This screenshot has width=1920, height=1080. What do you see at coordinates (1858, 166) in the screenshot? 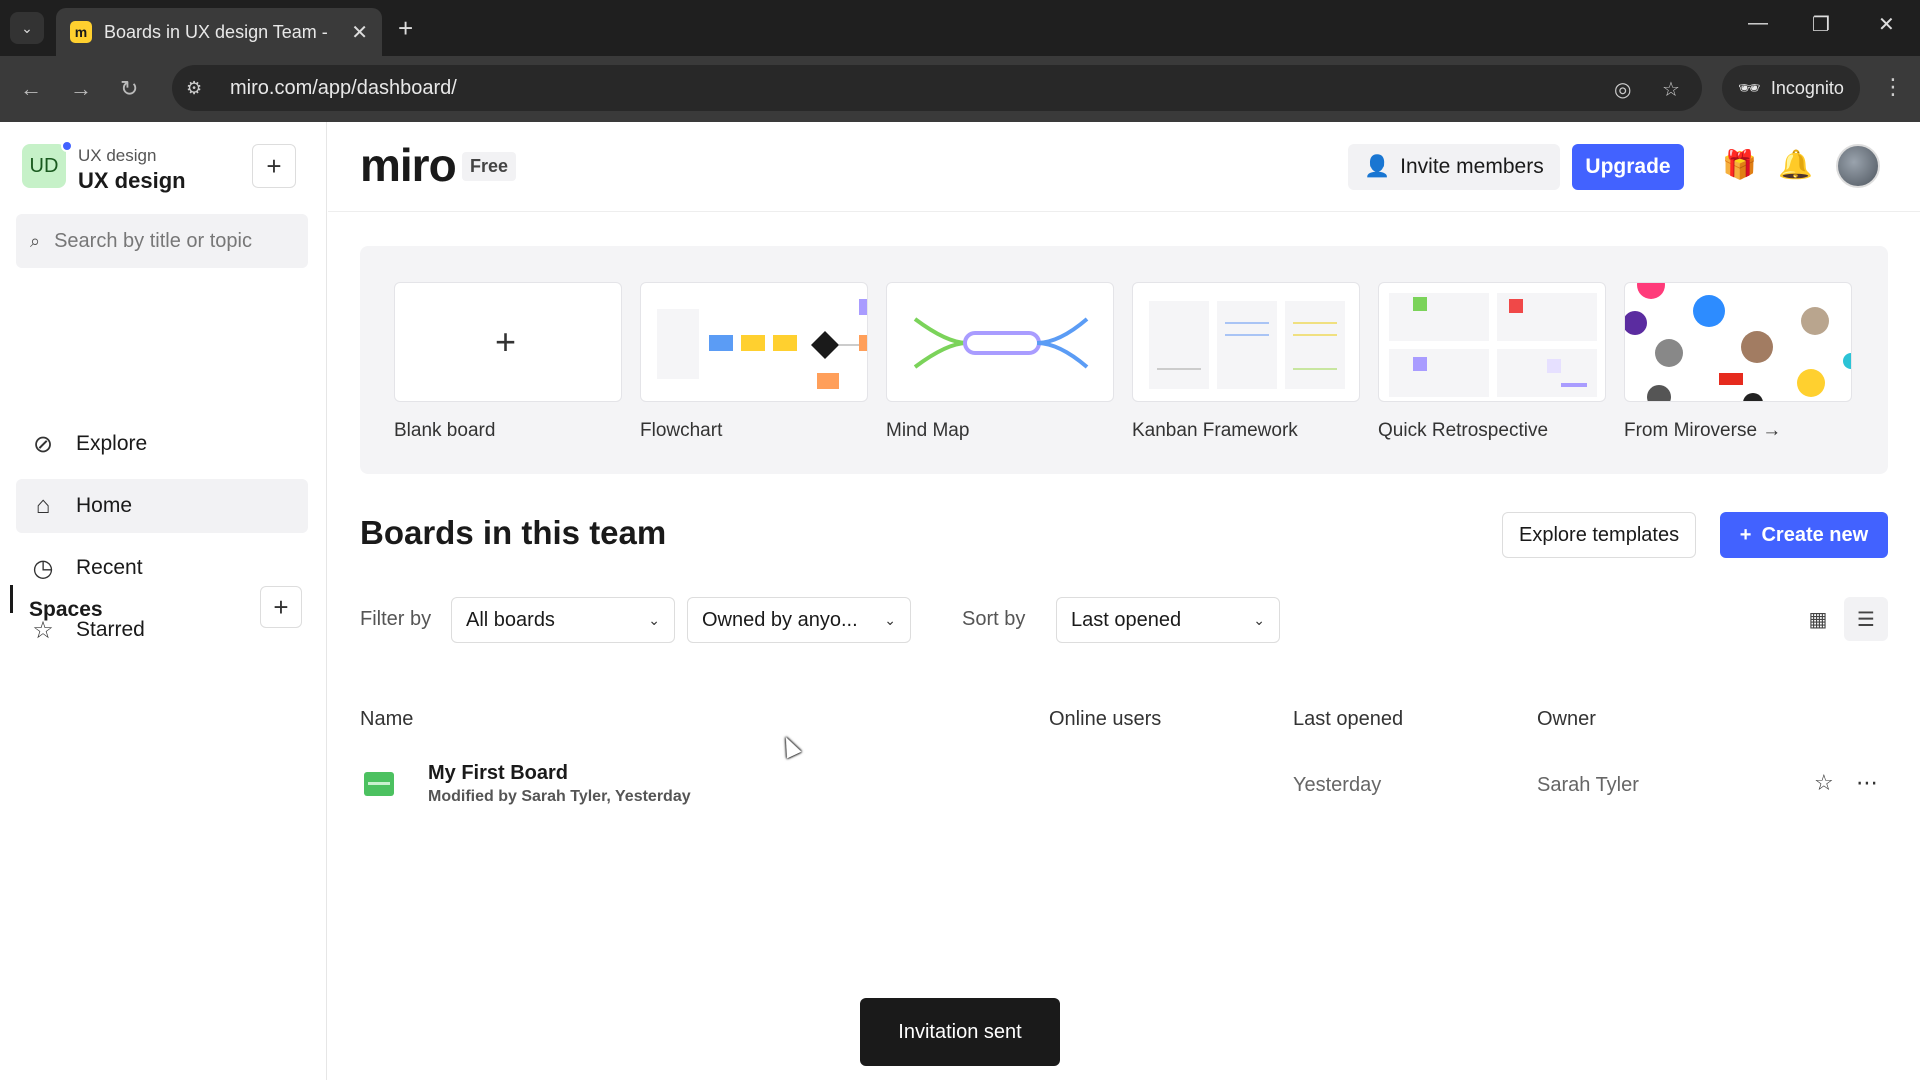
I see `user-avatar` at bounding box center [1858, 166].